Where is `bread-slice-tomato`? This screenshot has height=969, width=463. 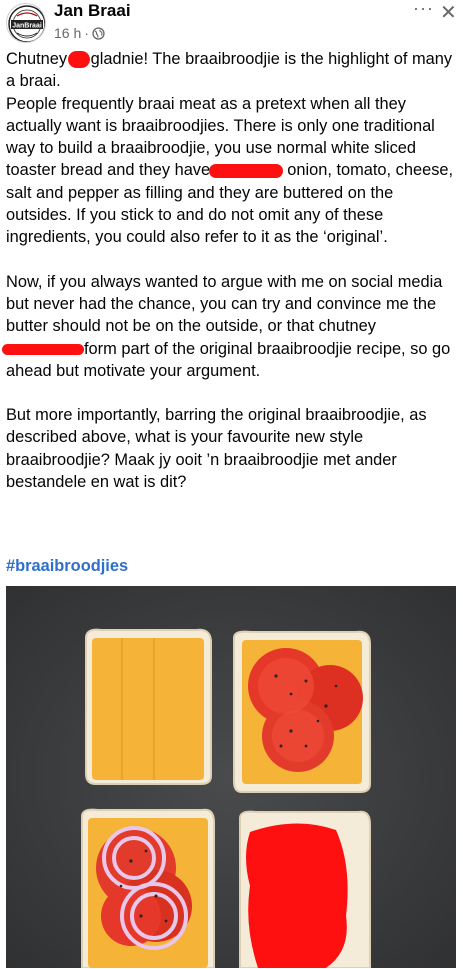 bread-slice-tomato is located at coordinates (302, 711).